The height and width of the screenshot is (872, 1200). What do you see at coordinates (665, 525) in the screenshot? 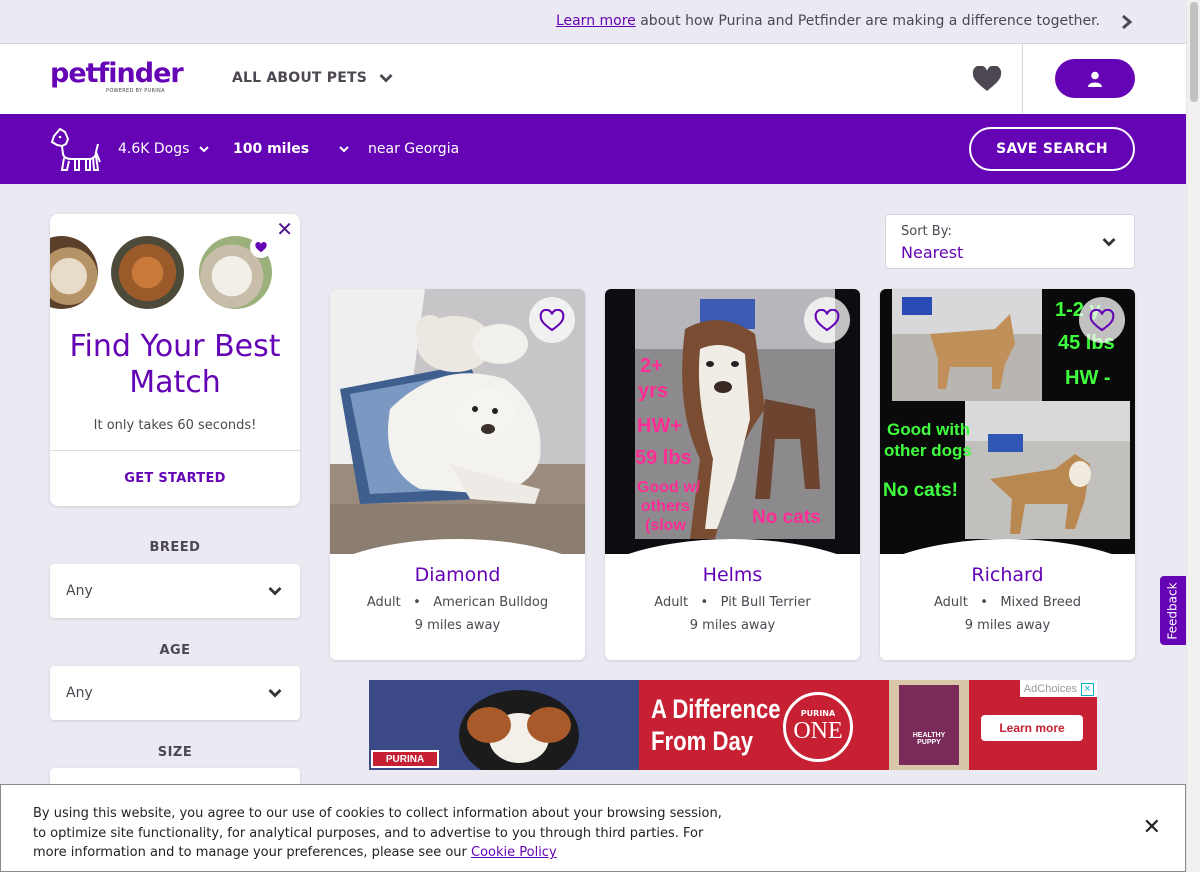
I see `photo-text: (slow` at bounding box center [665, 525].